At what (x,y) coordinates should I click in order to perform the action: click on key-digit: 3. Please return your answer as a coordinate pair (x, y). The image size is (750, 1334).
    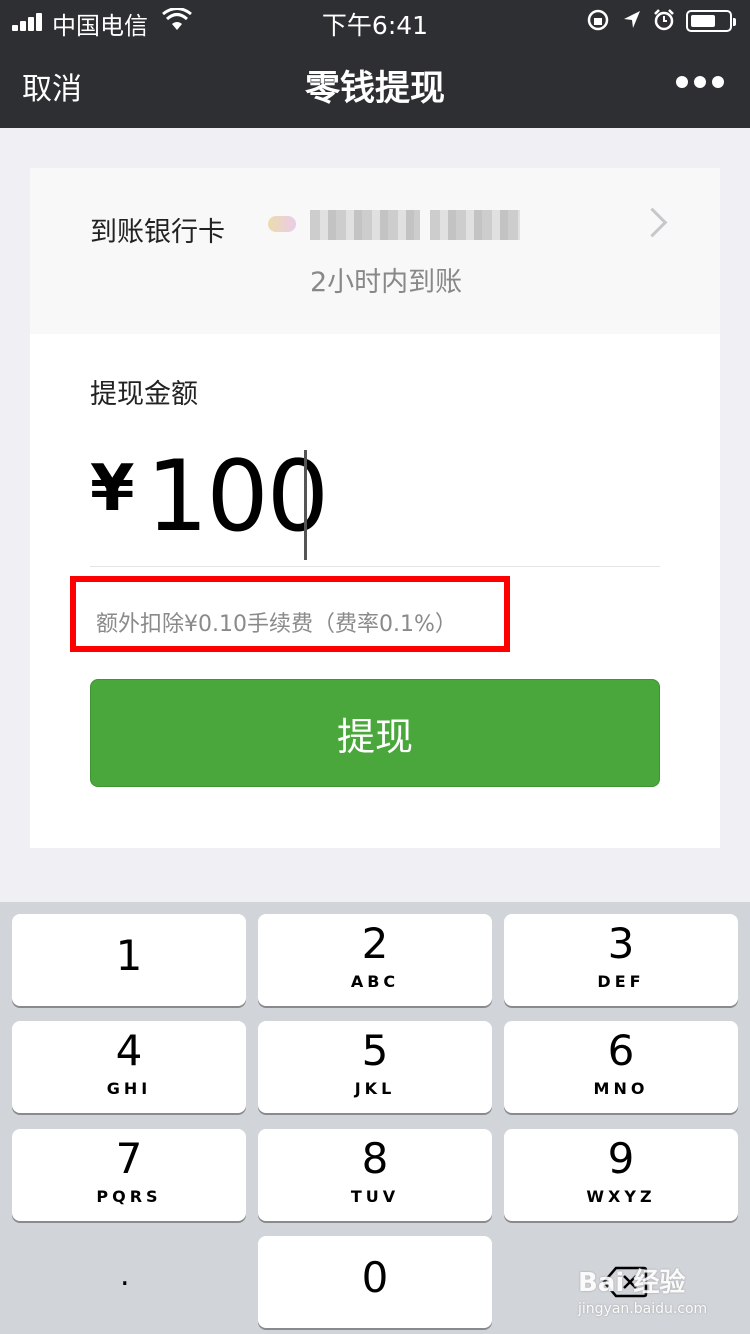
    Looking at the image, I should click on (621, 943).